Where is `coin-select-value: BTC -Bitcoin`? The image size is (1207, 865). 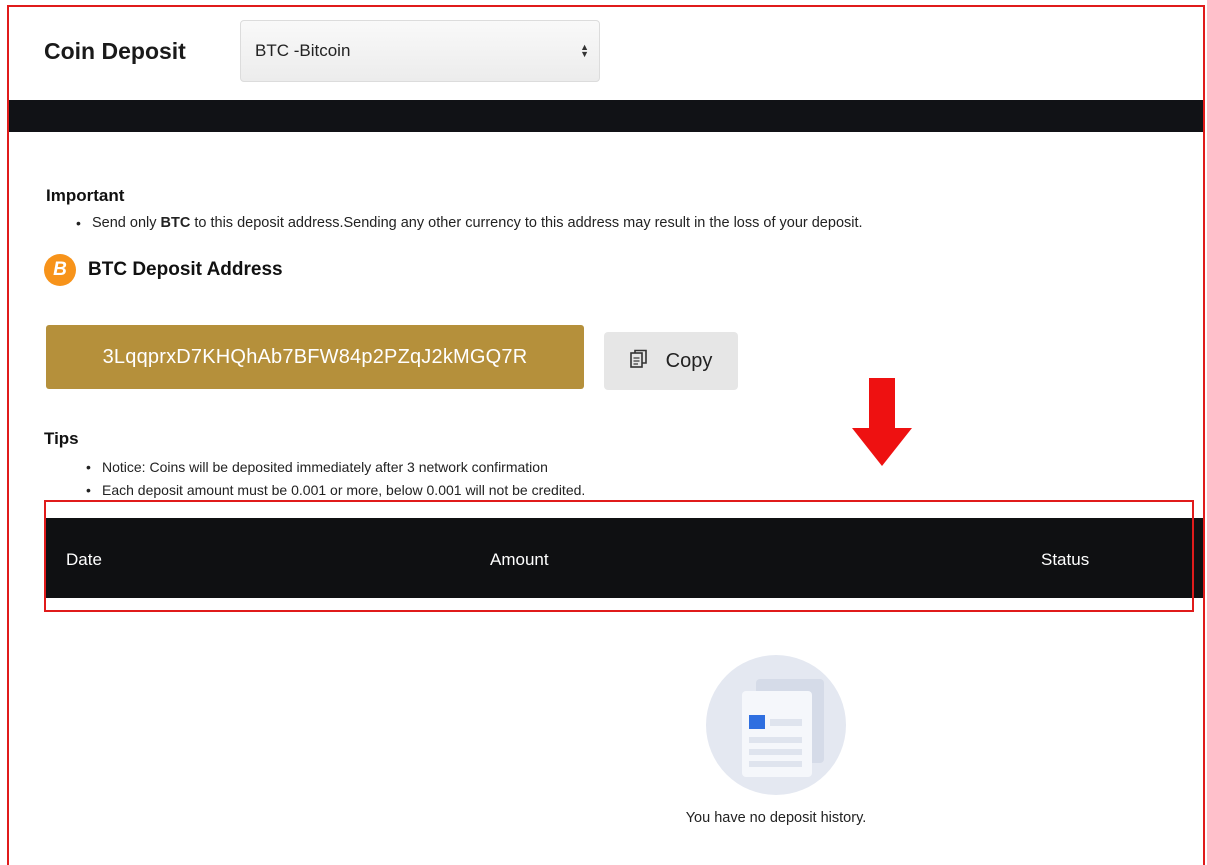 coin-select-value: BTC -Bitcoin is located at coordinates (303, 50).